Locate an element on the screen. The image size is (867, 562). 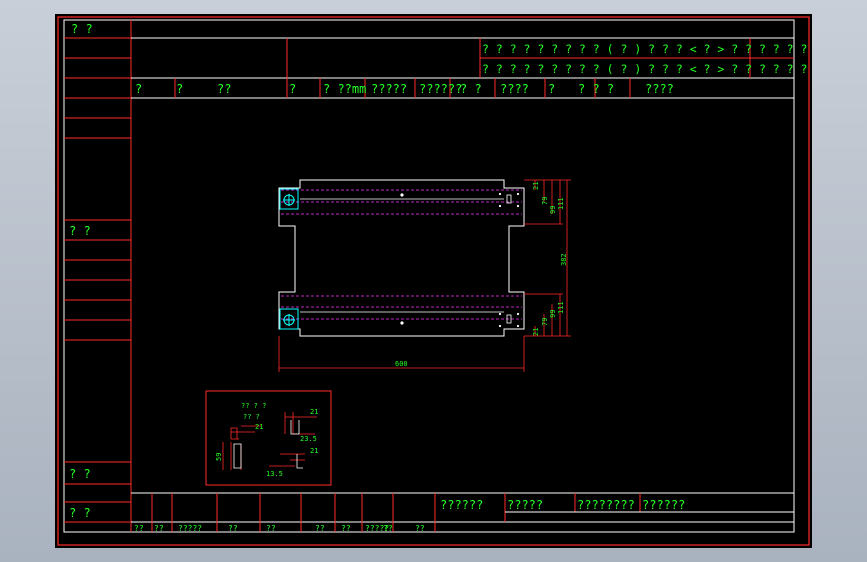
header-label-10: ? ? ? is located at coordinates (596, 89).